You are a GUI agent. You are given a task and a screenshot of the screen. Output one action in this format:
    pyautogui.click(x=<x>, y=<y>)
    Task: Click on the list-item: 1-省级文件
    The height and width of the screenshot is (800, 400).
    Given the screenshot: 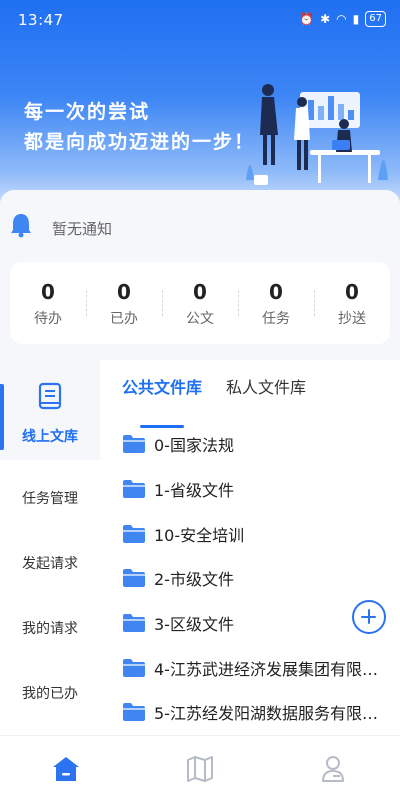 What is the action you would take?
    pyautogui.click(x=257, y=489)
    